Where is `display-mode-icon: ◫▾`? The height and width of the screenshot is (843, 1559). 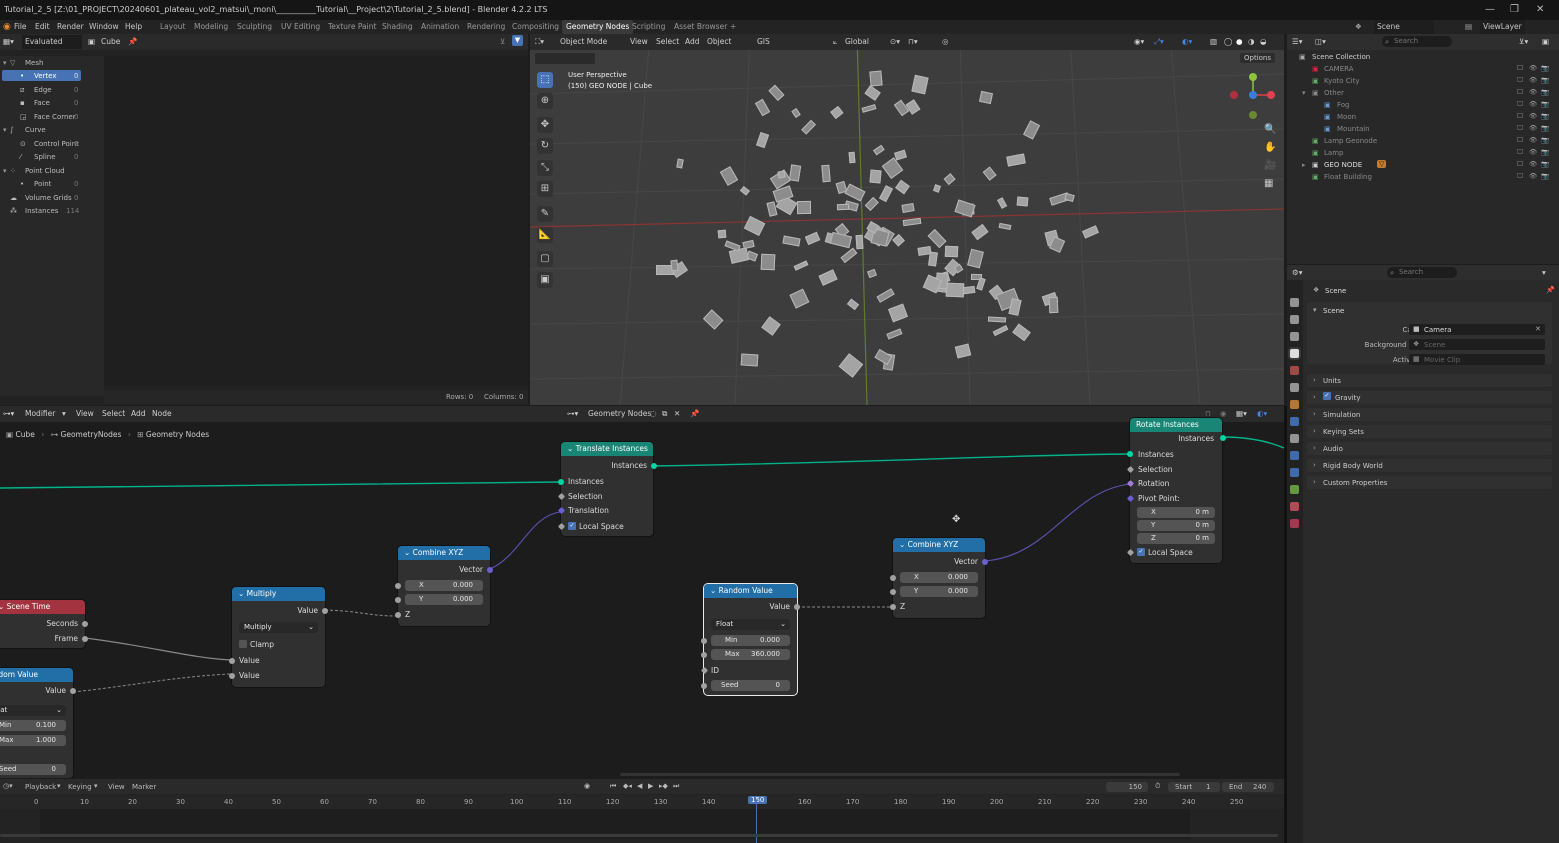
display-mode-icon: ◫▾ is located at coordinates (1320, 42).